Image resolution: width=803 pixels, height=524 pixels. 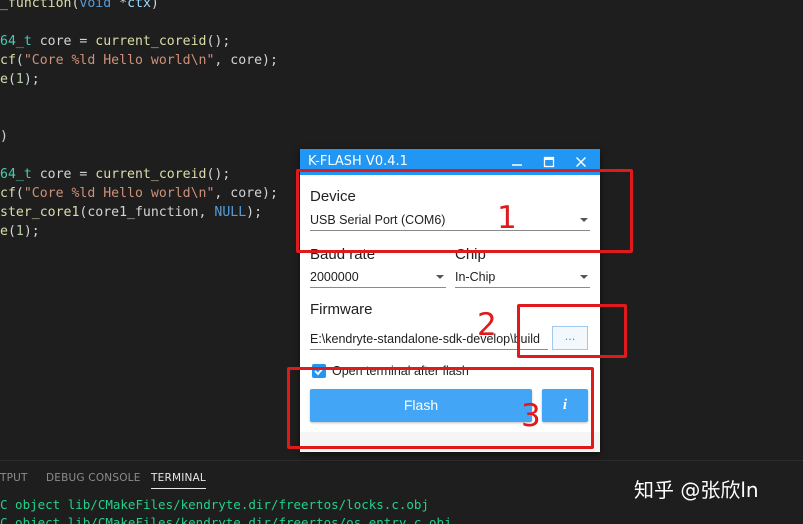 What do you see at coordinates (696, 490) in the screenshot?
I see `watermark: 知乎 @张欣ln` at bounding box center [696, 490].